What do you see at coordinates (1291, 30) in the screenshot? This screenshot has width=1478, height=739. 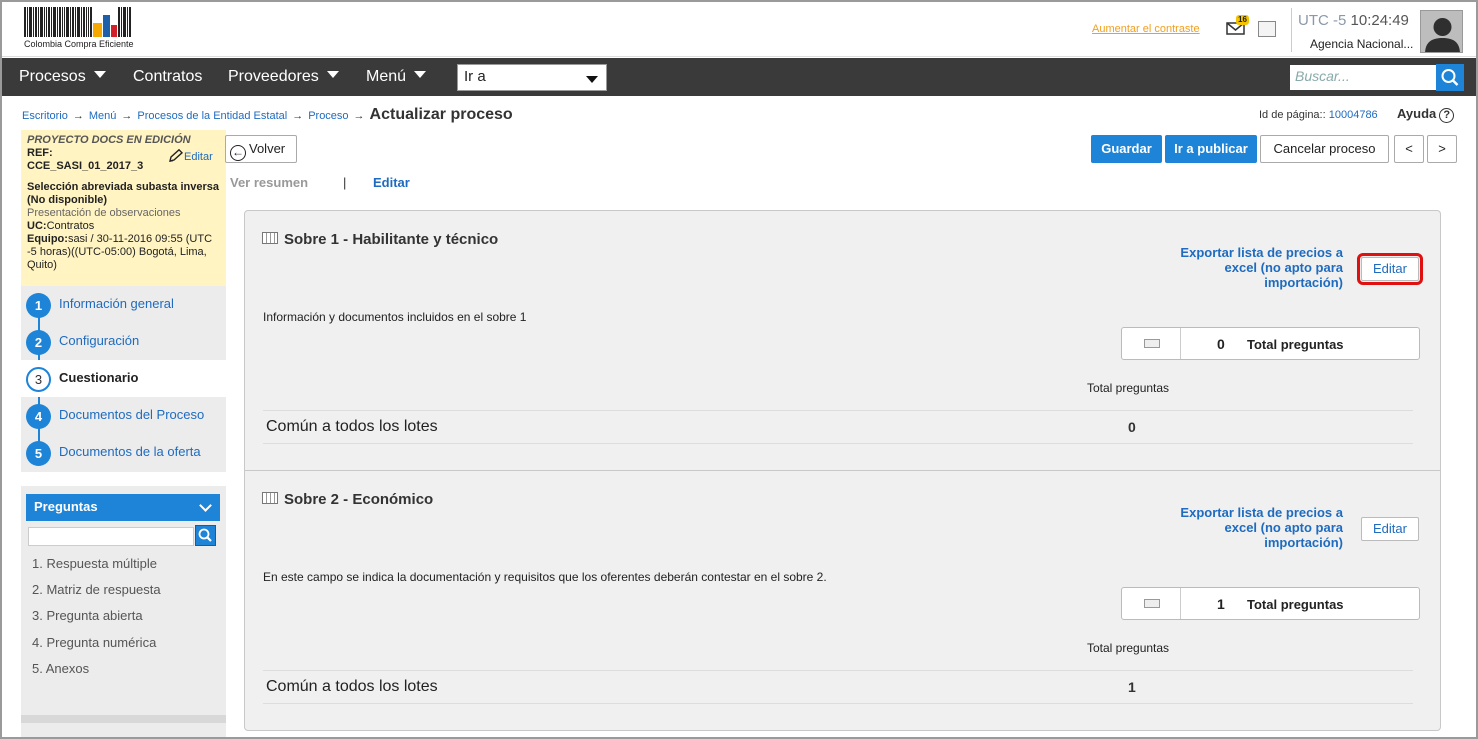 I see `header-divider` at bounding box center [1291, 30].